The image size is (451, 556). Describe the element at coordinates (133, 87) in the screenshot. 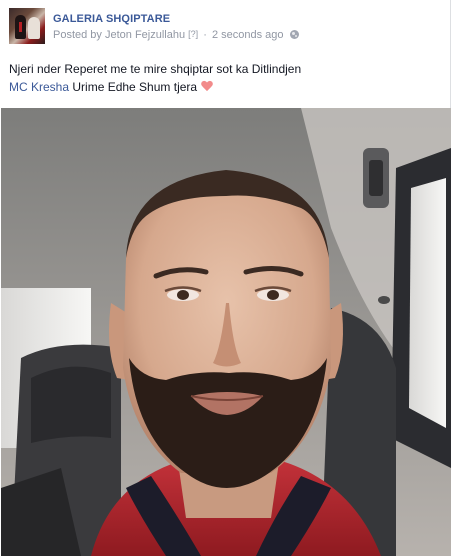

I see `message-text: Urime Edhe Shum tjera` at that location.